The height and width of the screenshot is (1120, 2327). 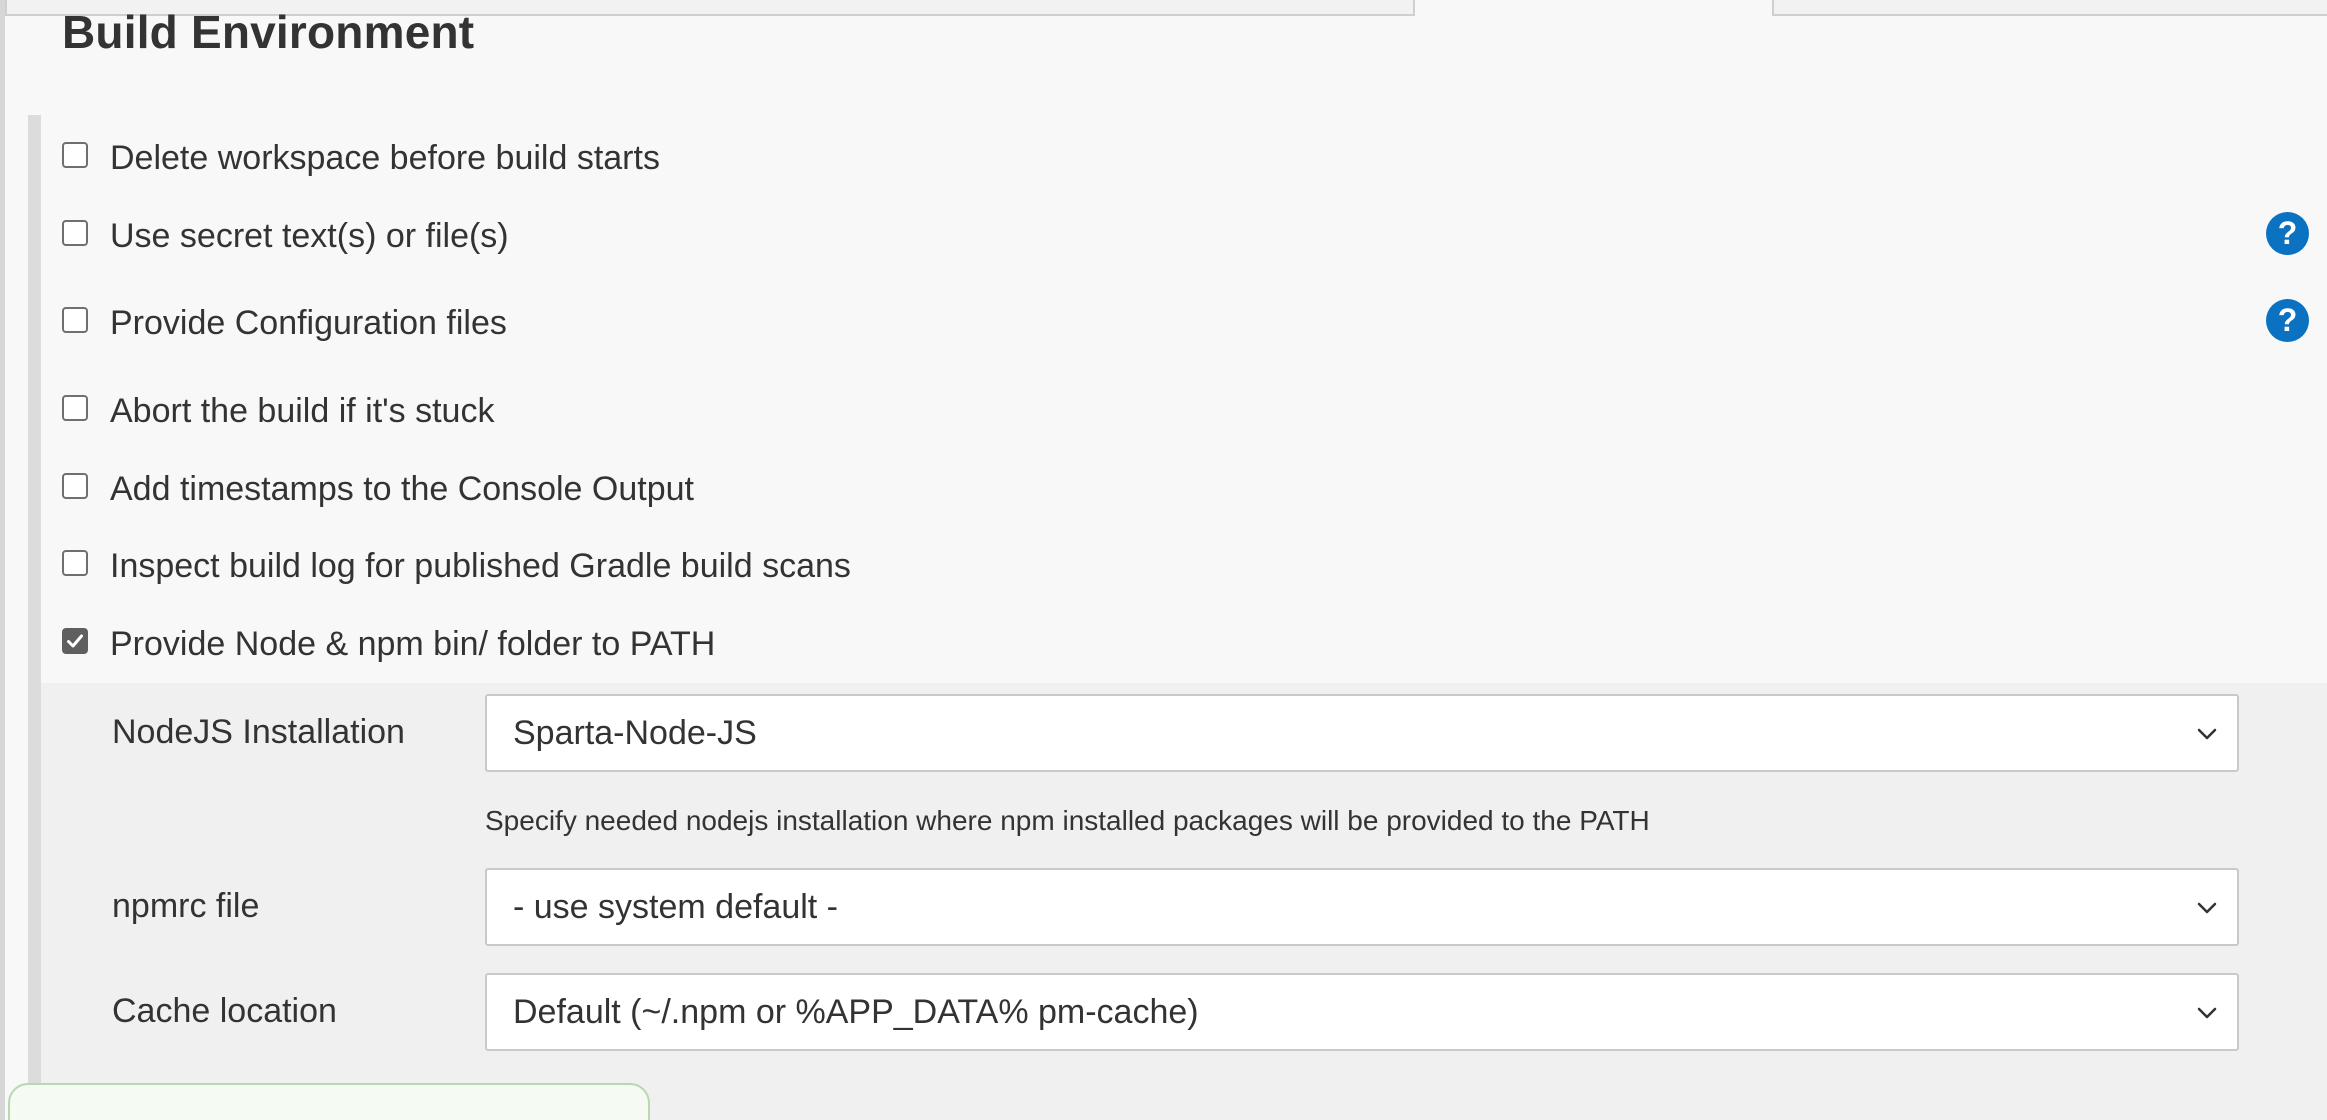 I want to click on select-value: Sparta-Node-JS, so click(x=635, y=732).